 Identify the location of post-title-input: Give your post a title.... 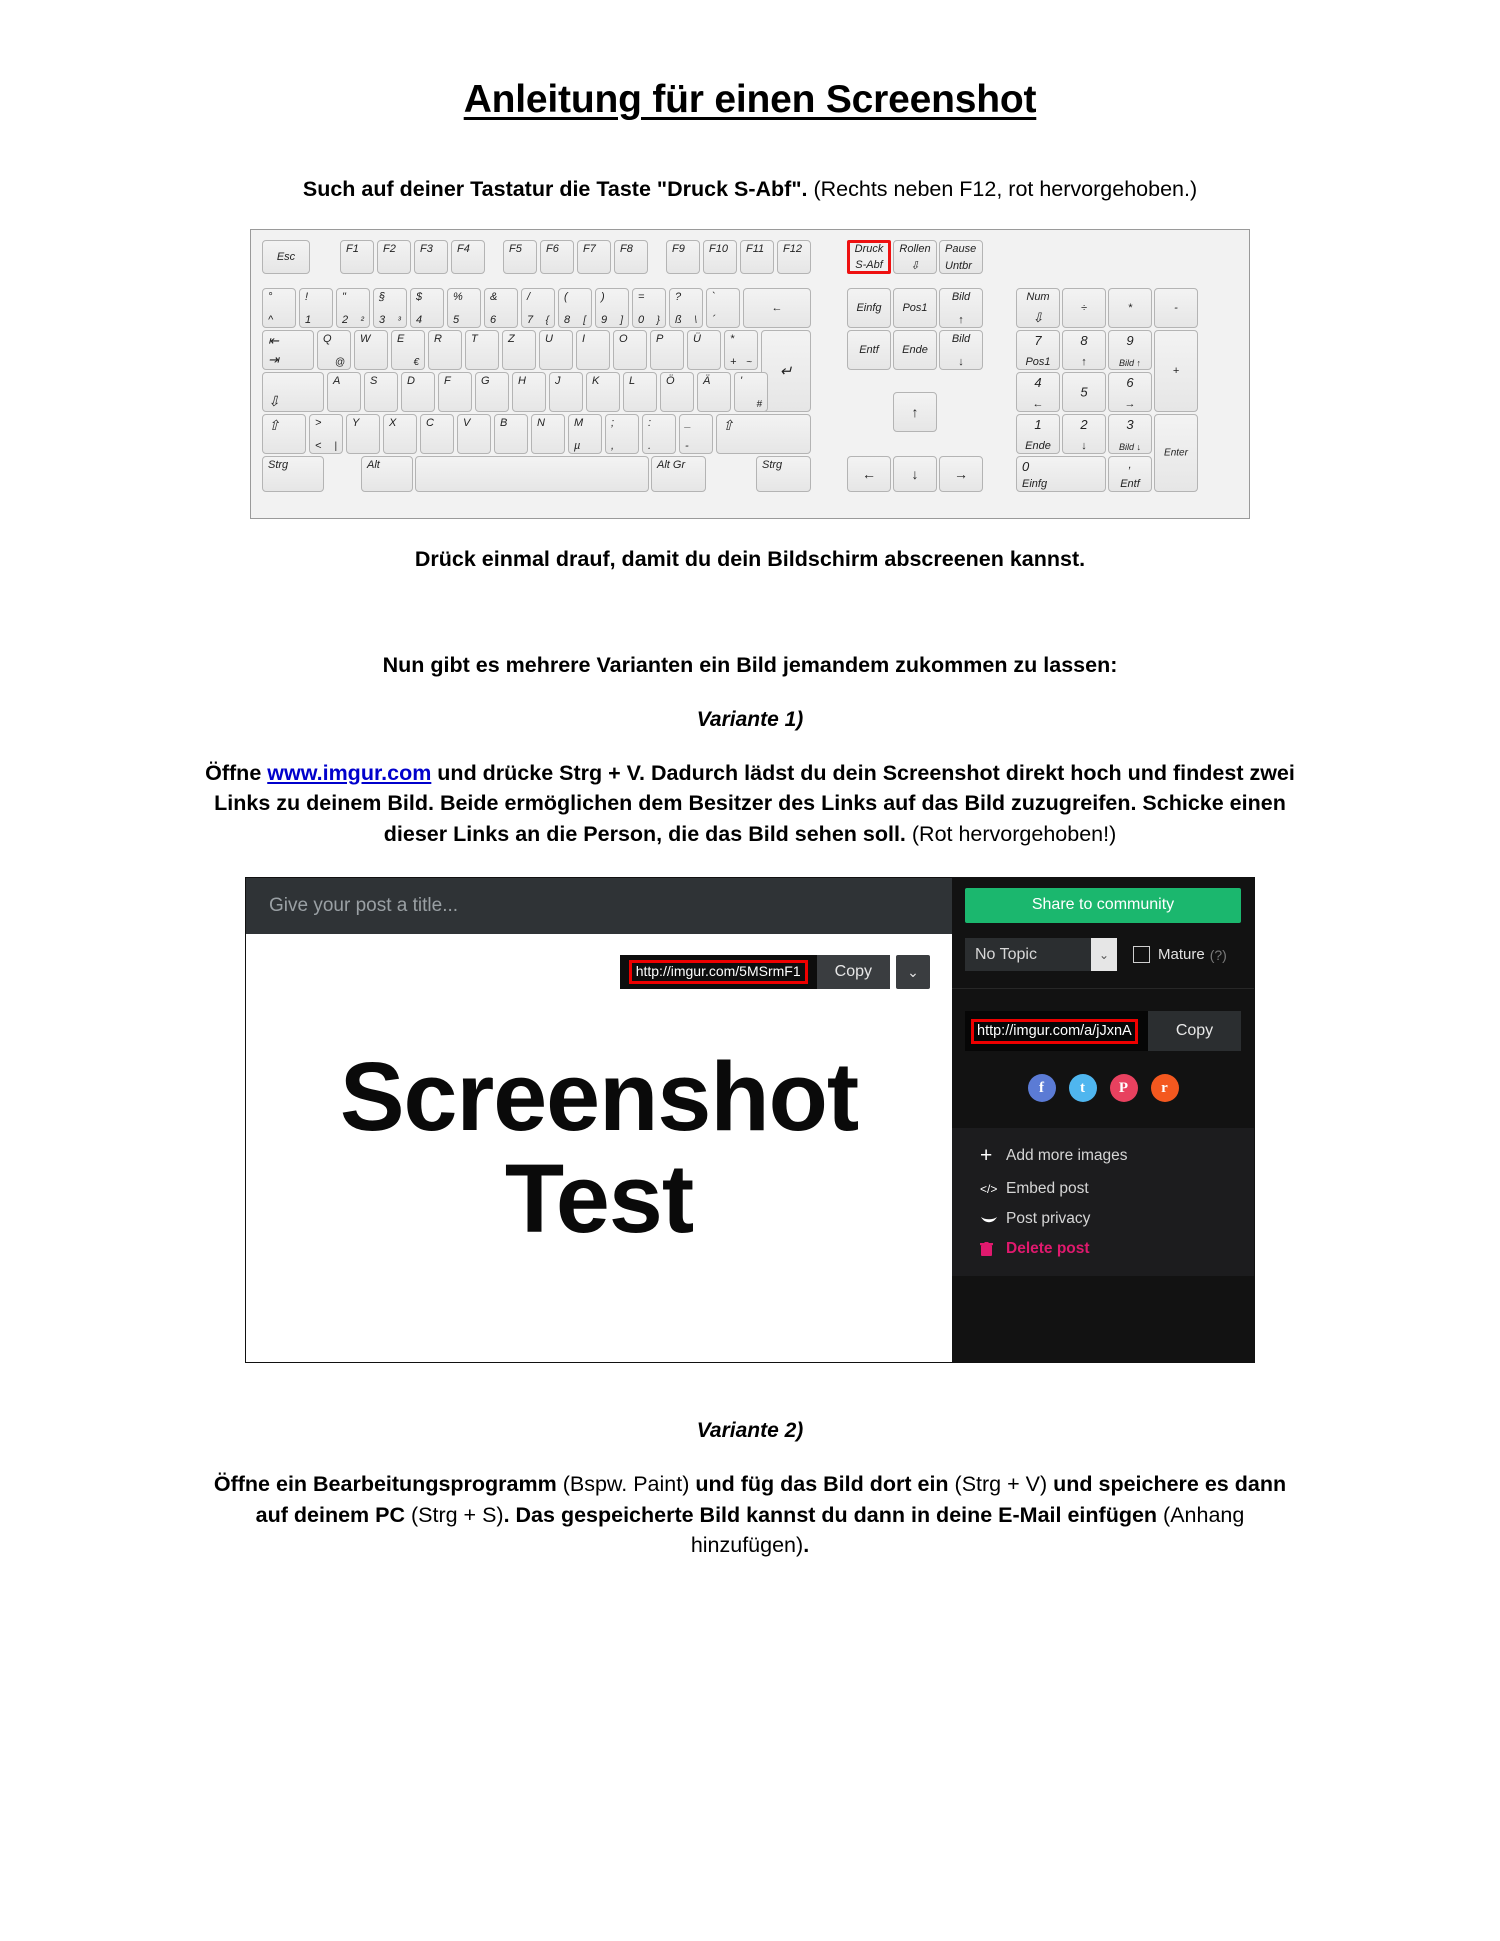
(599, 906).